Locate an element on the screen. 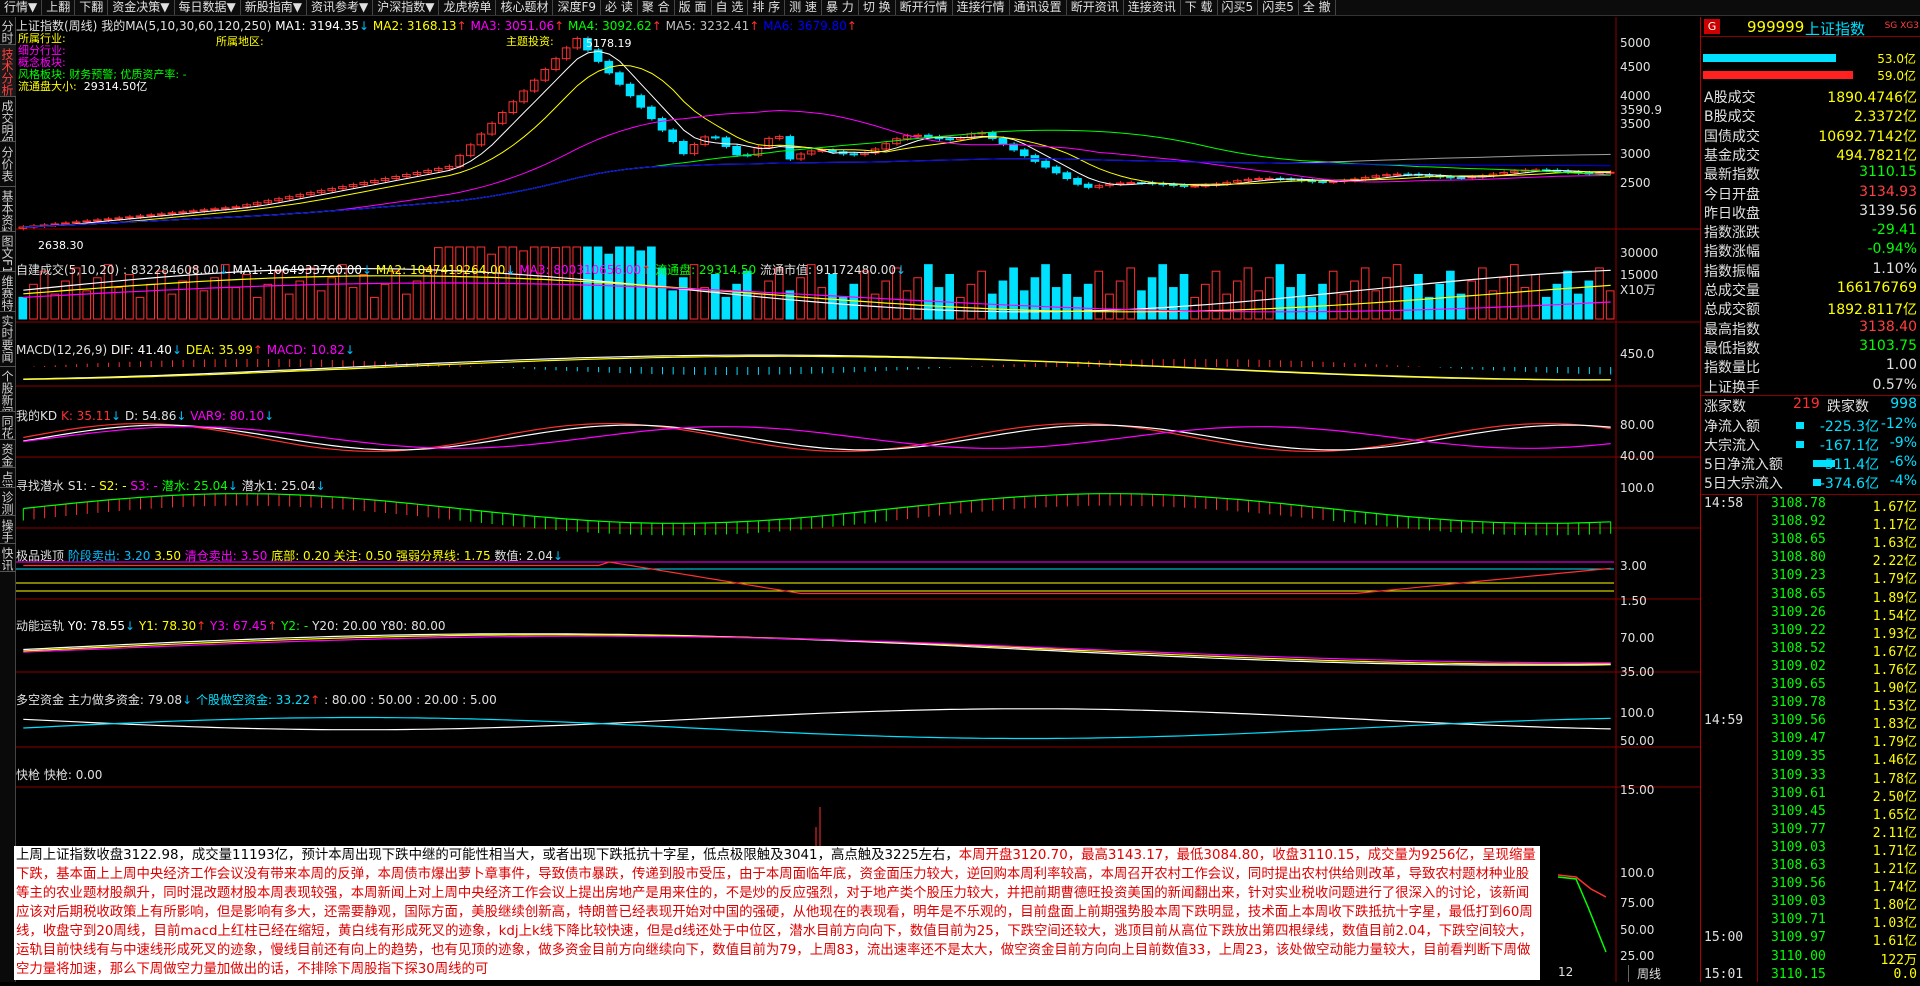 The width and height of the screenshot is (1920, 986). axis-label: 2500 is located at coordinates (1635, 183).